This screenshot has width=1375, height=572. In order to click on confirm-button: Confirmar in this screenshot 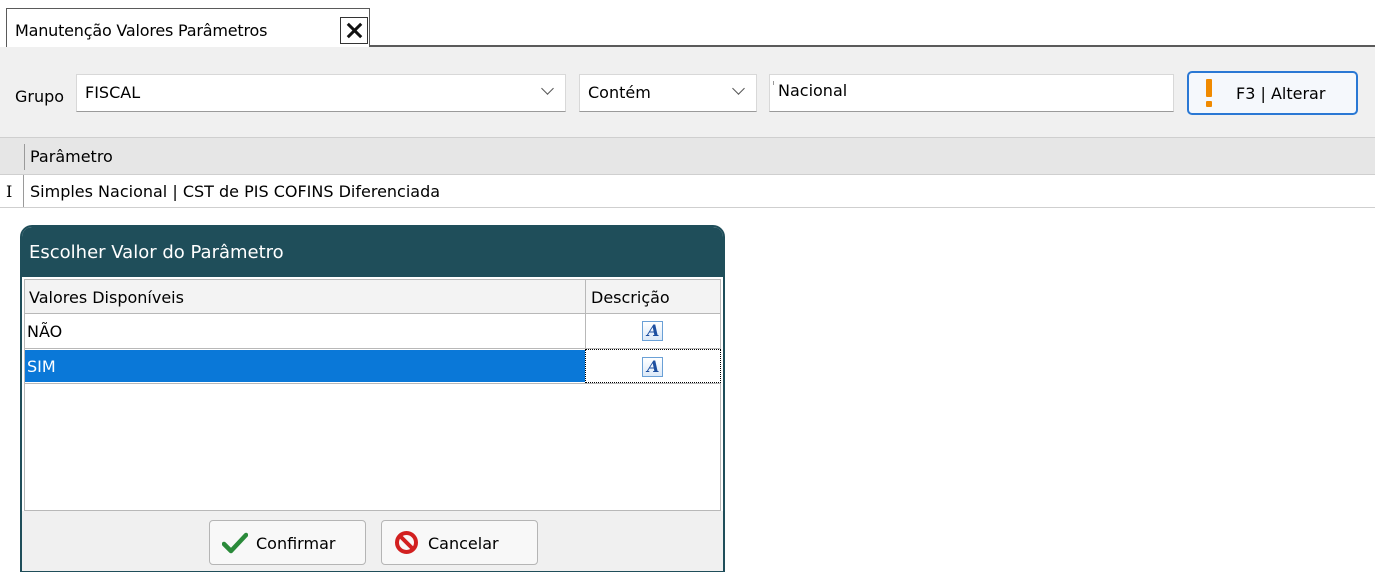, I will do `click(287, 542)`.